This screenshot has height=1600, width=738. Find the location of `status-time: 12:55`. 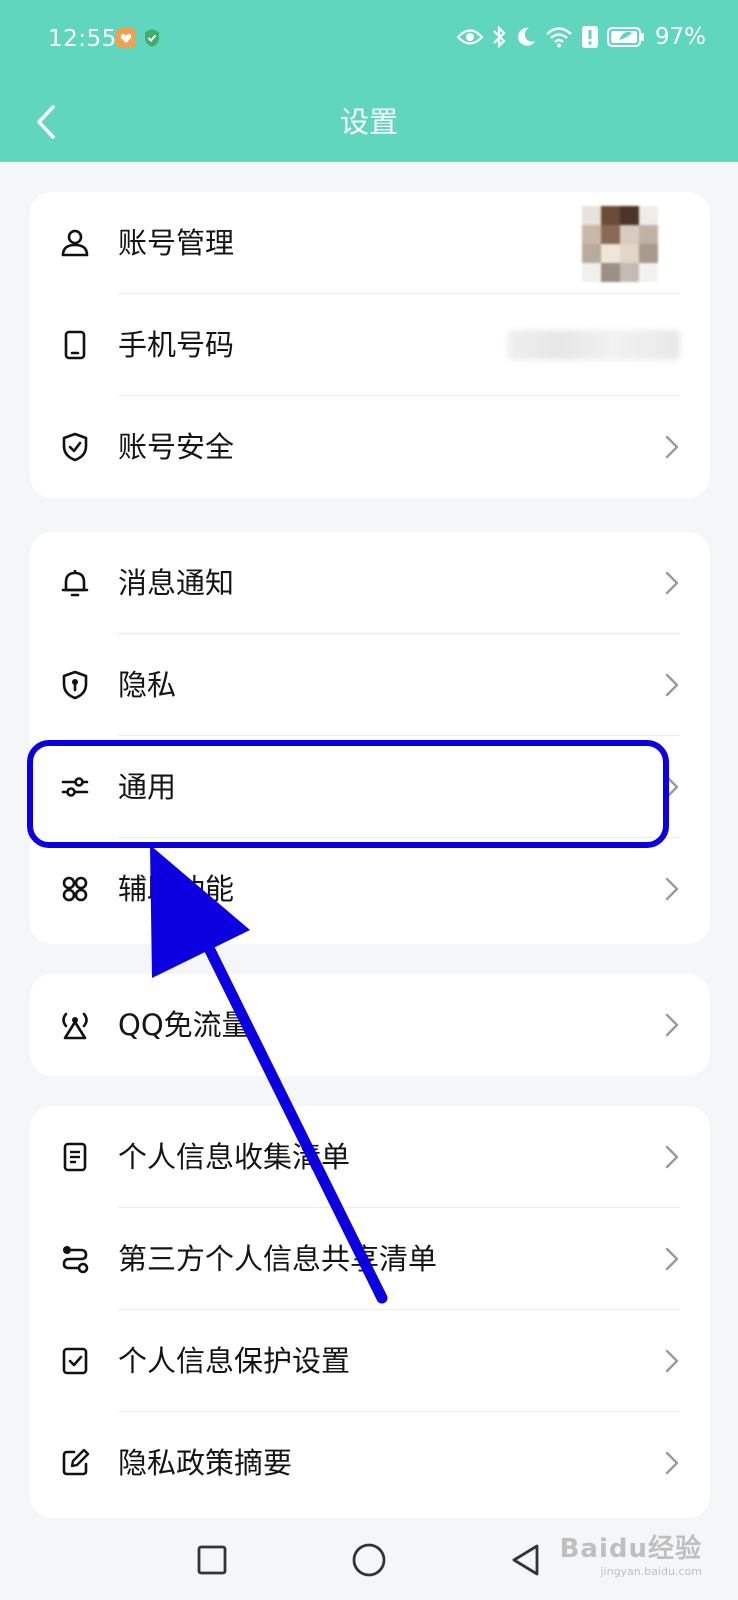

status-time: 12:55 is located at coordinates (82, 39).